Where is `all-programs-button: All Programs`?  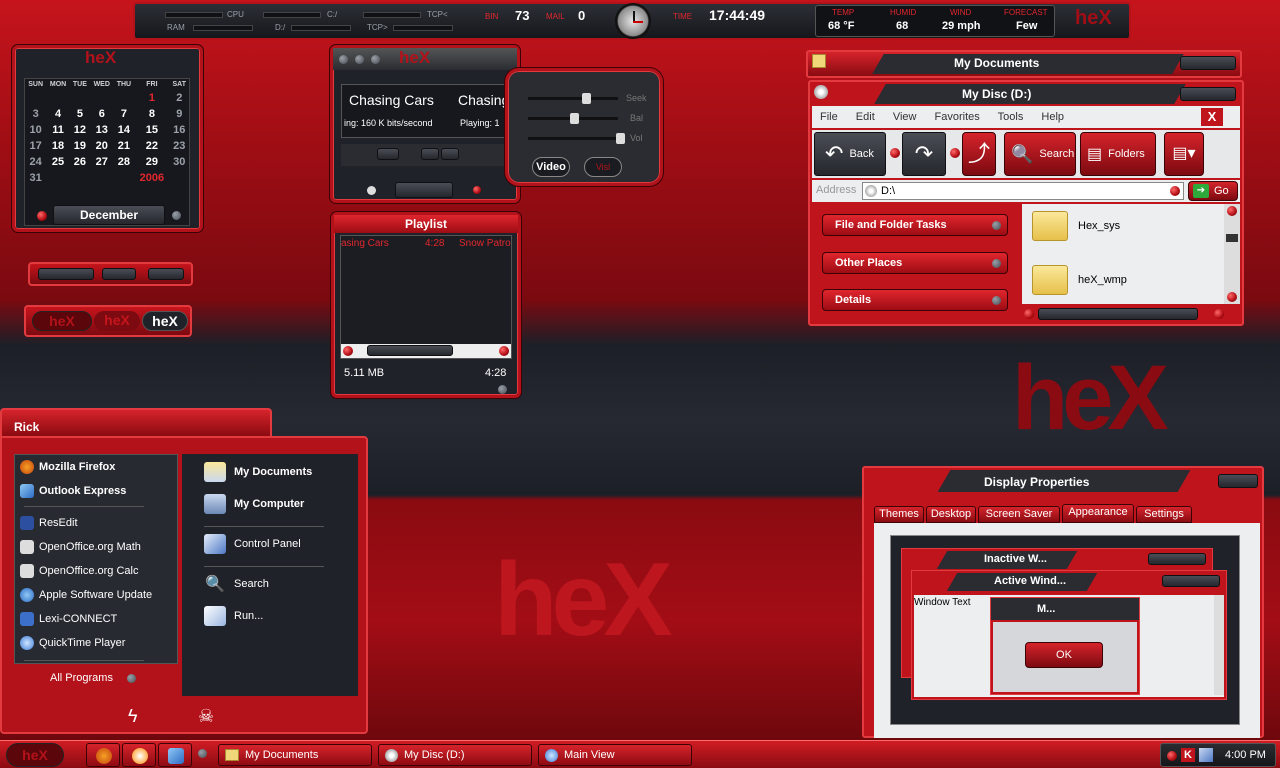
all-programs-button: All Programs is located at coordinates (93, 678).